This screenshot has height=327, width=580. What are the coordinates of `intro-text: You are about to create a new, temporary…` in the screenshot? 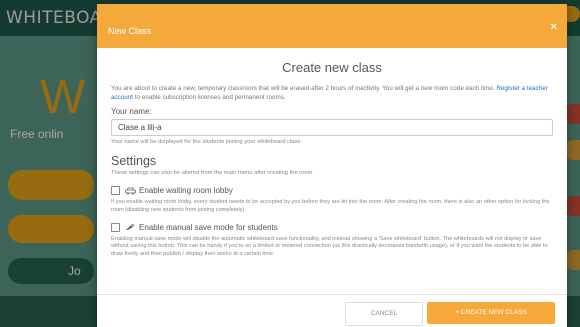 It's located at (332, 93).